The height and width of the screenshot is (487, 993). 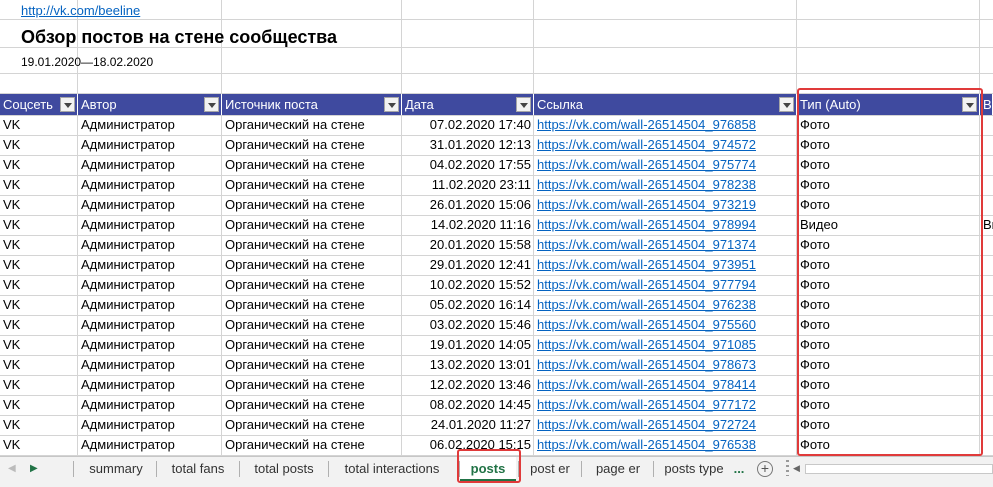 What do you see at coordinates (665, 425) in the screenshot?
I see `col-link-cell: https://vk.com/wall-26514504_972724` at bounding box center [665, 425].